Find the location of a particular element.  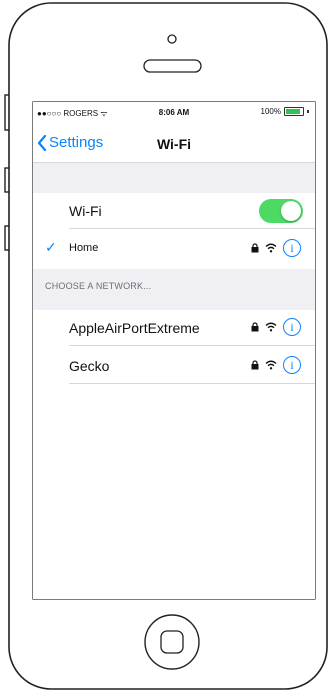

group-spacer is located at coordinates (174, 178).